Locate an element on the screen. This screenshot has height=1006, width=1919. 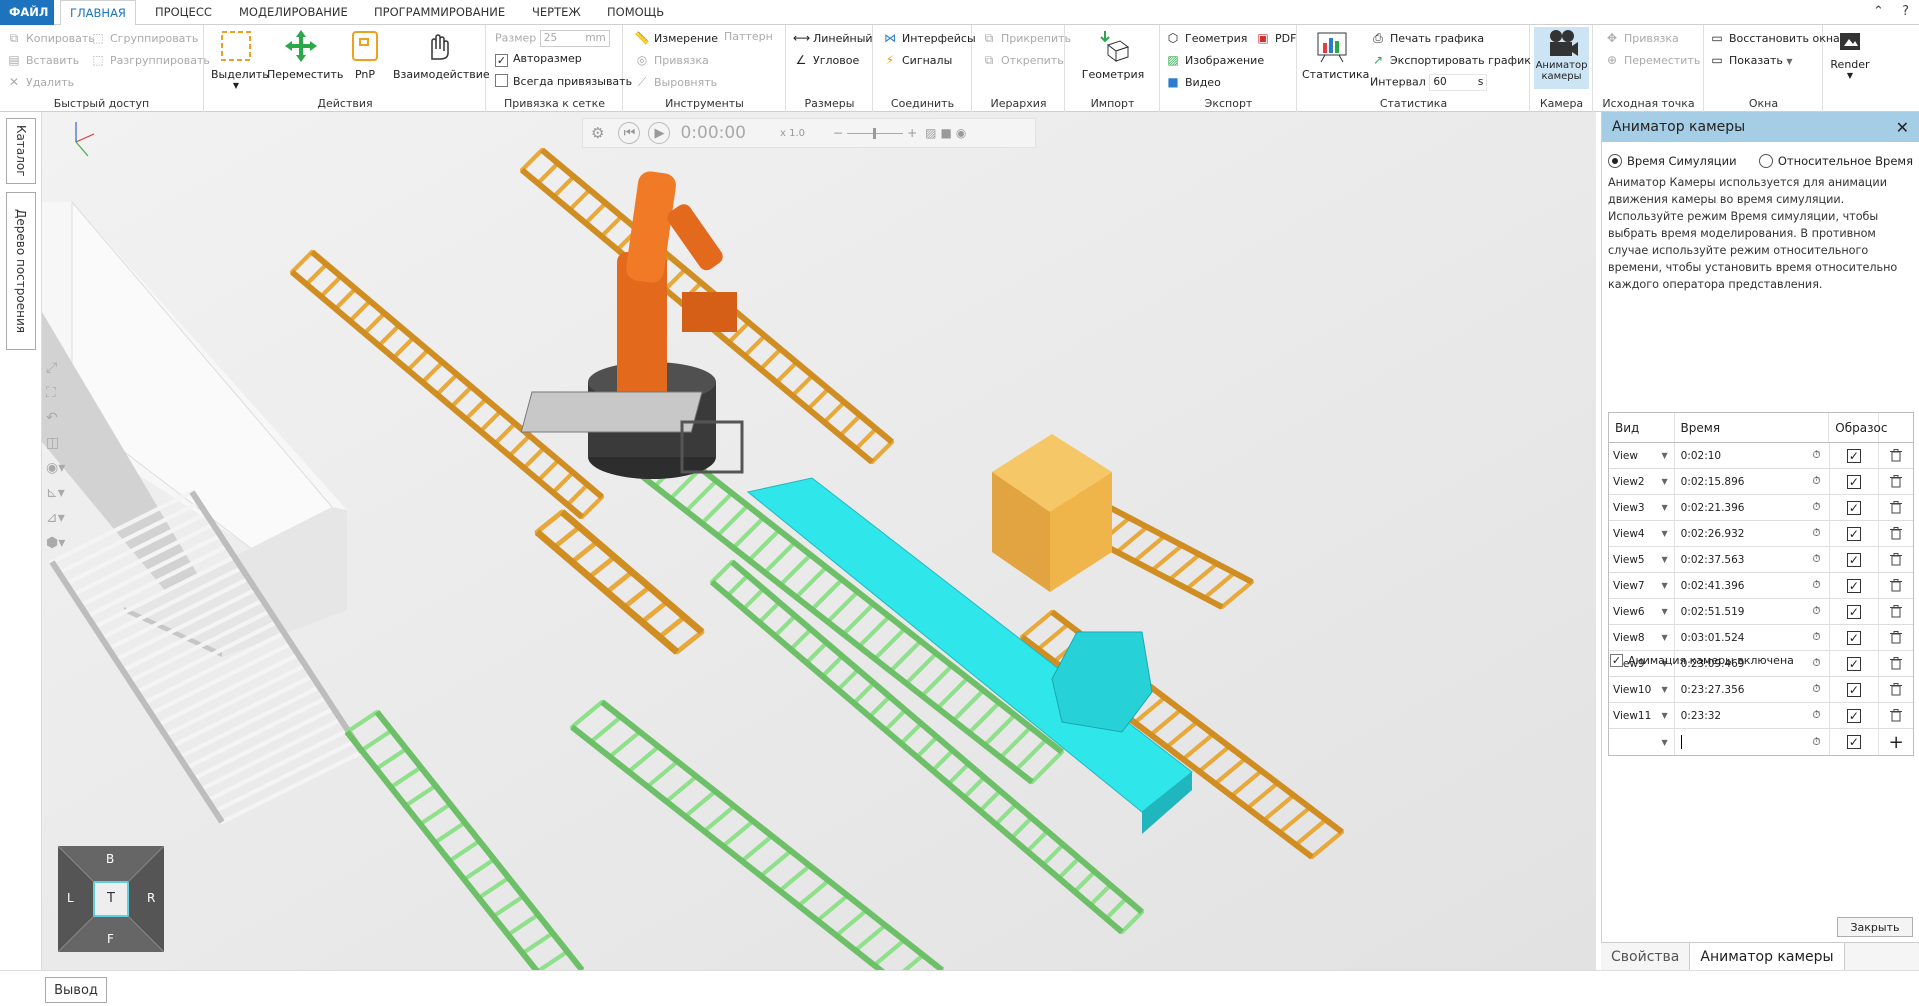
speed-minus-icon: − is located at coordinates (838, 133).